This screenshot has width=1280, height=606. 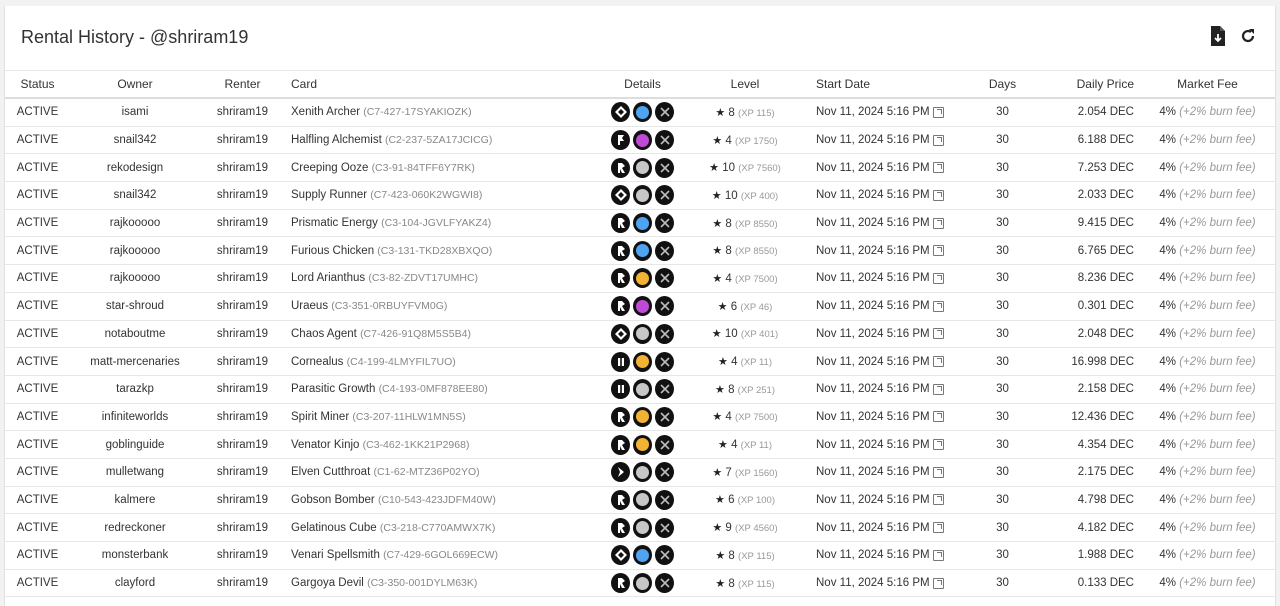 I want to click on card-name: Gelatinous Cube, so click(x=334, y=528).